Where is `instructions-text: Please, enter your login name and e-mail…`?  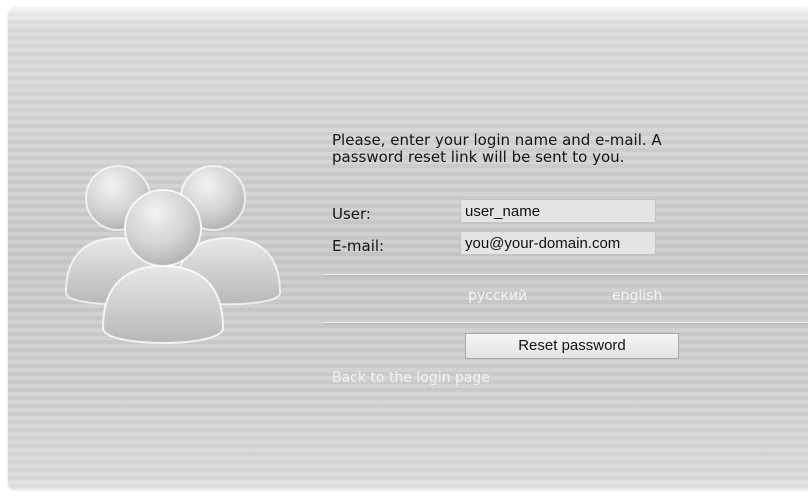
instructions-text: Please, enter your login name and e-mail… is located at coordinates (567, 149).